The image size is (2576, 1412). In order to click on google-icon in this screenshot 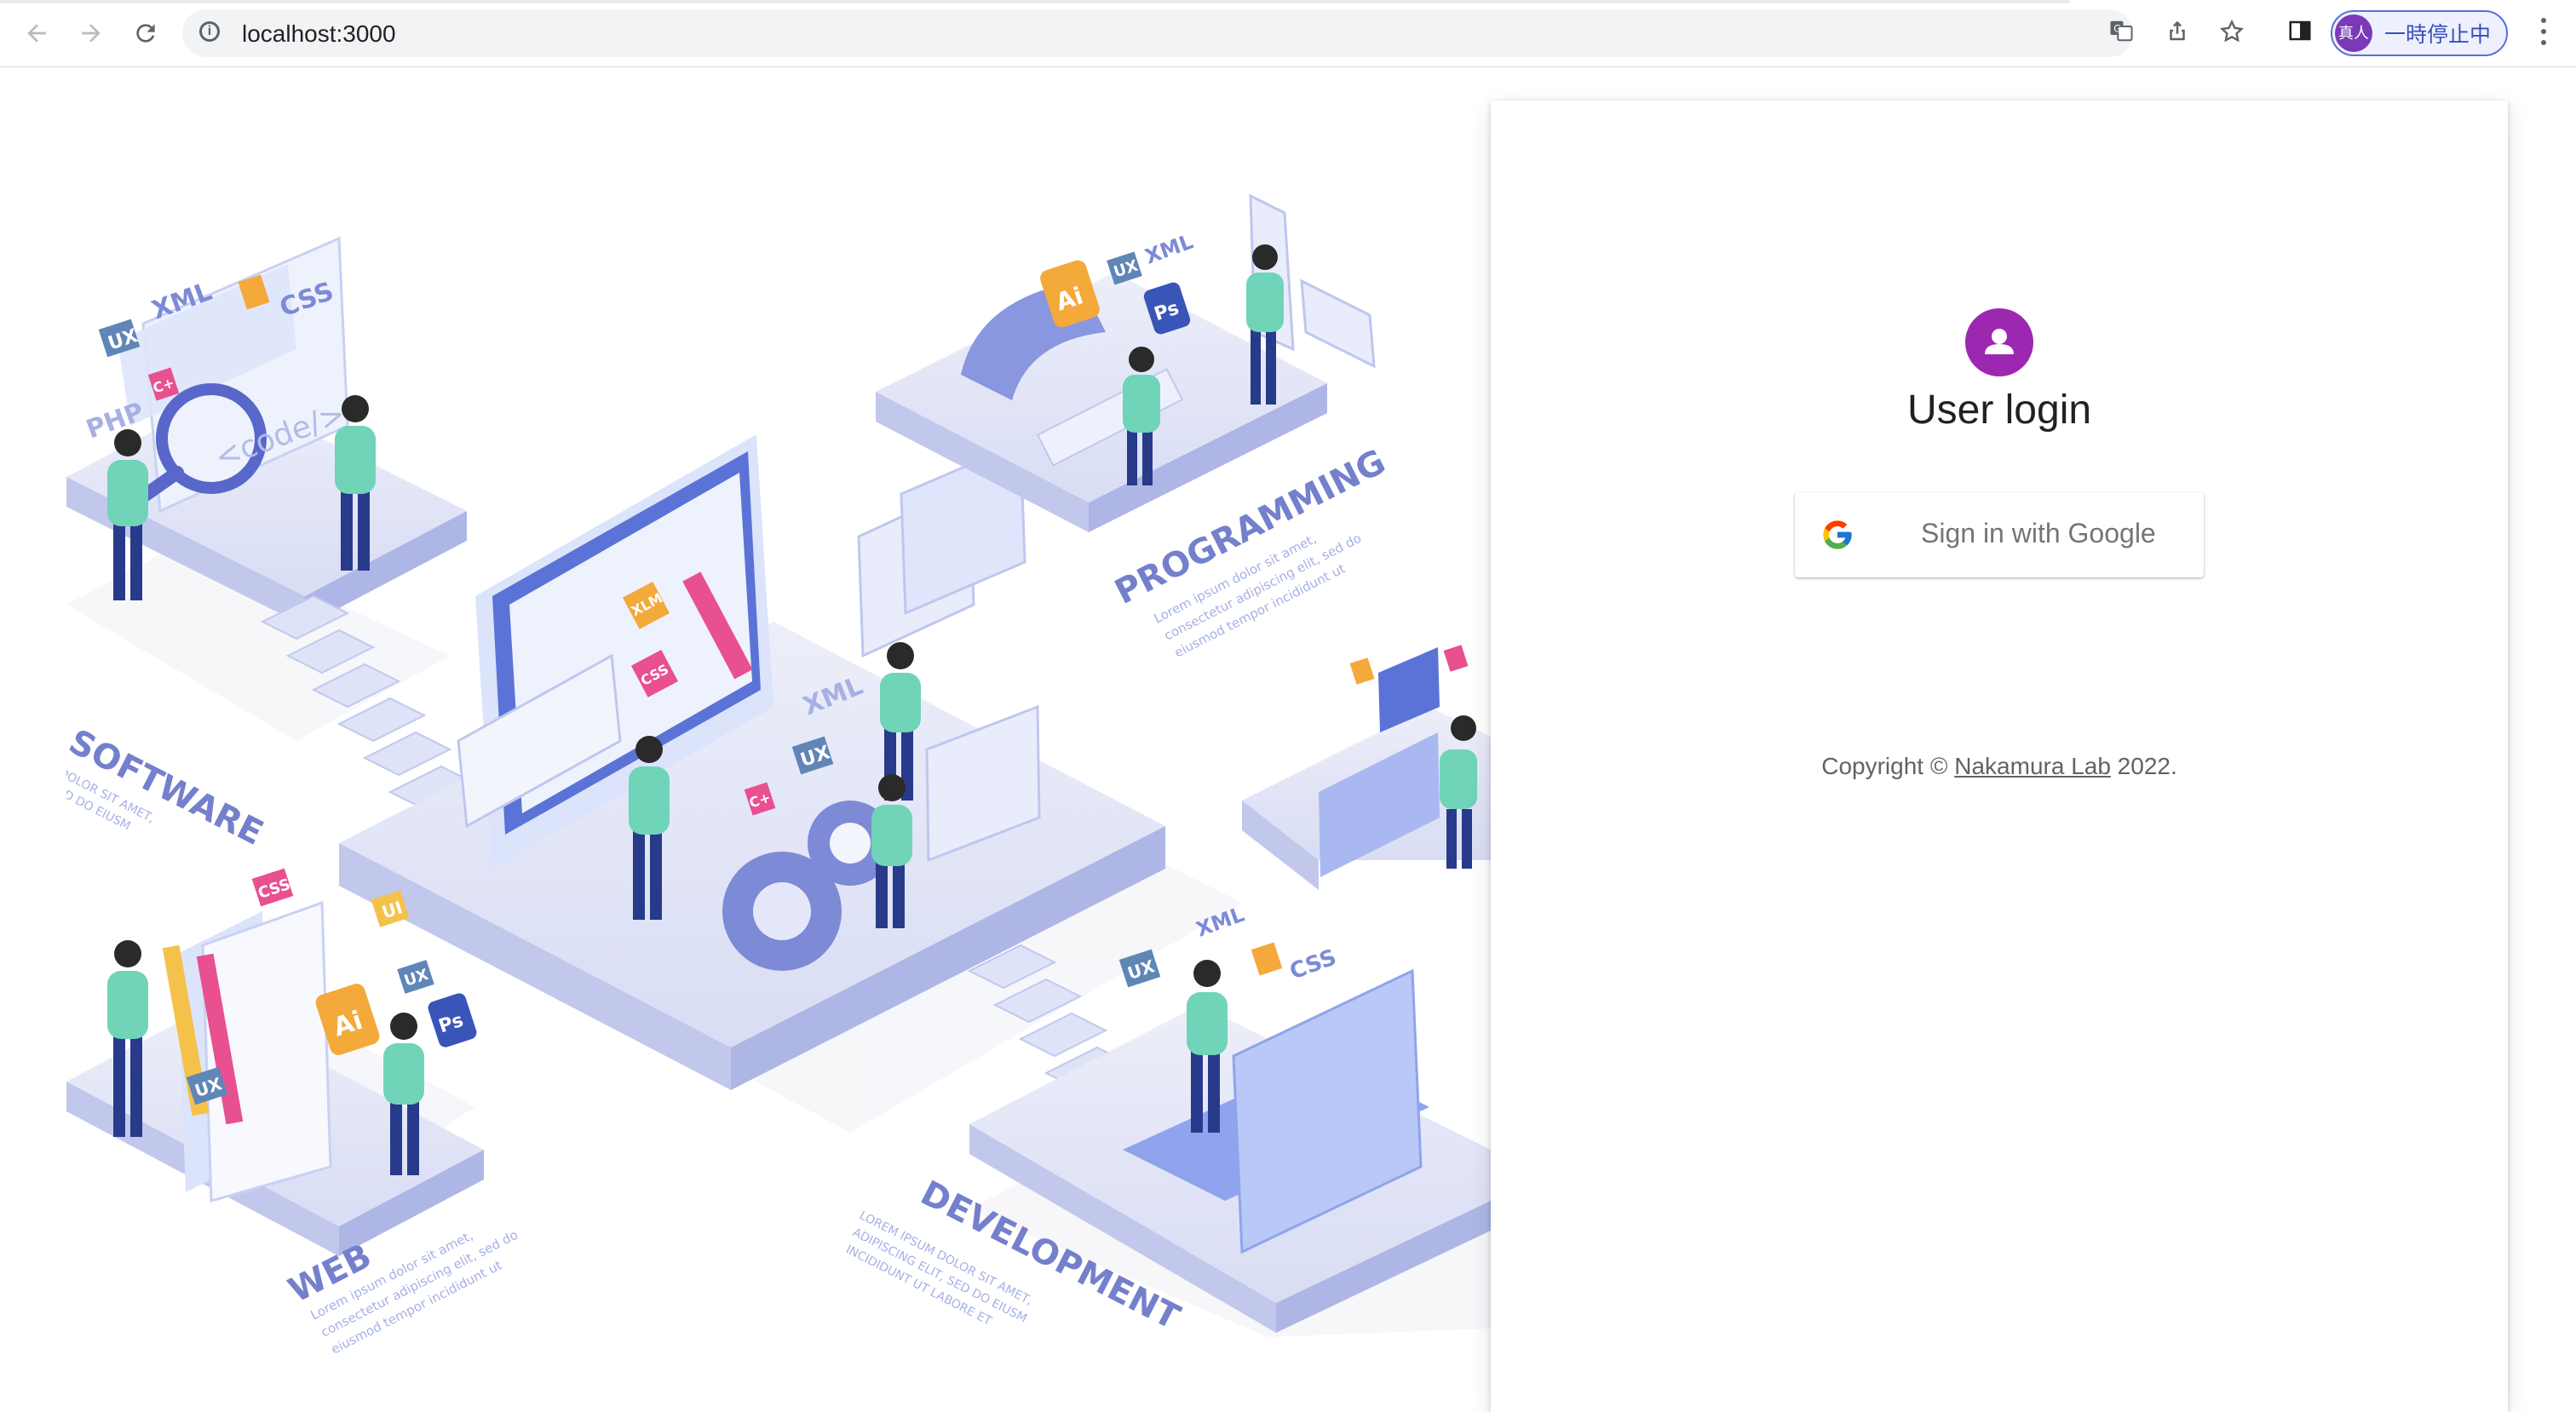, I will do `click(1837, 535)`.